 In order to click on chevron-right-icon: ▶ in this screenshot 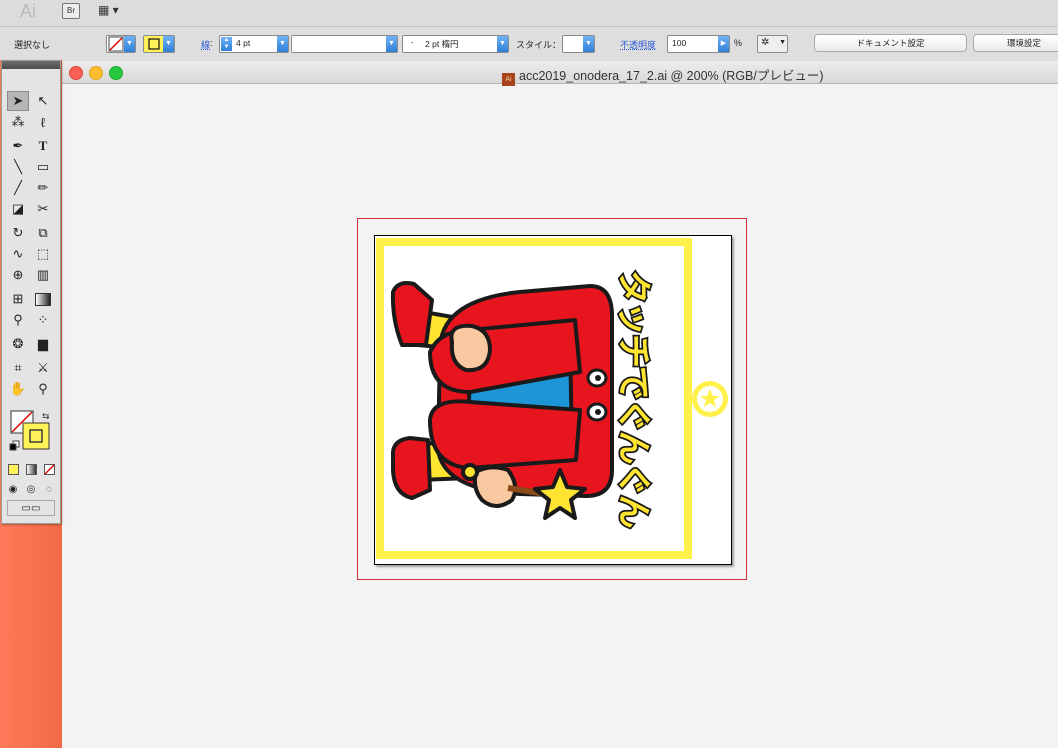, I will do `click(723, 44)`.